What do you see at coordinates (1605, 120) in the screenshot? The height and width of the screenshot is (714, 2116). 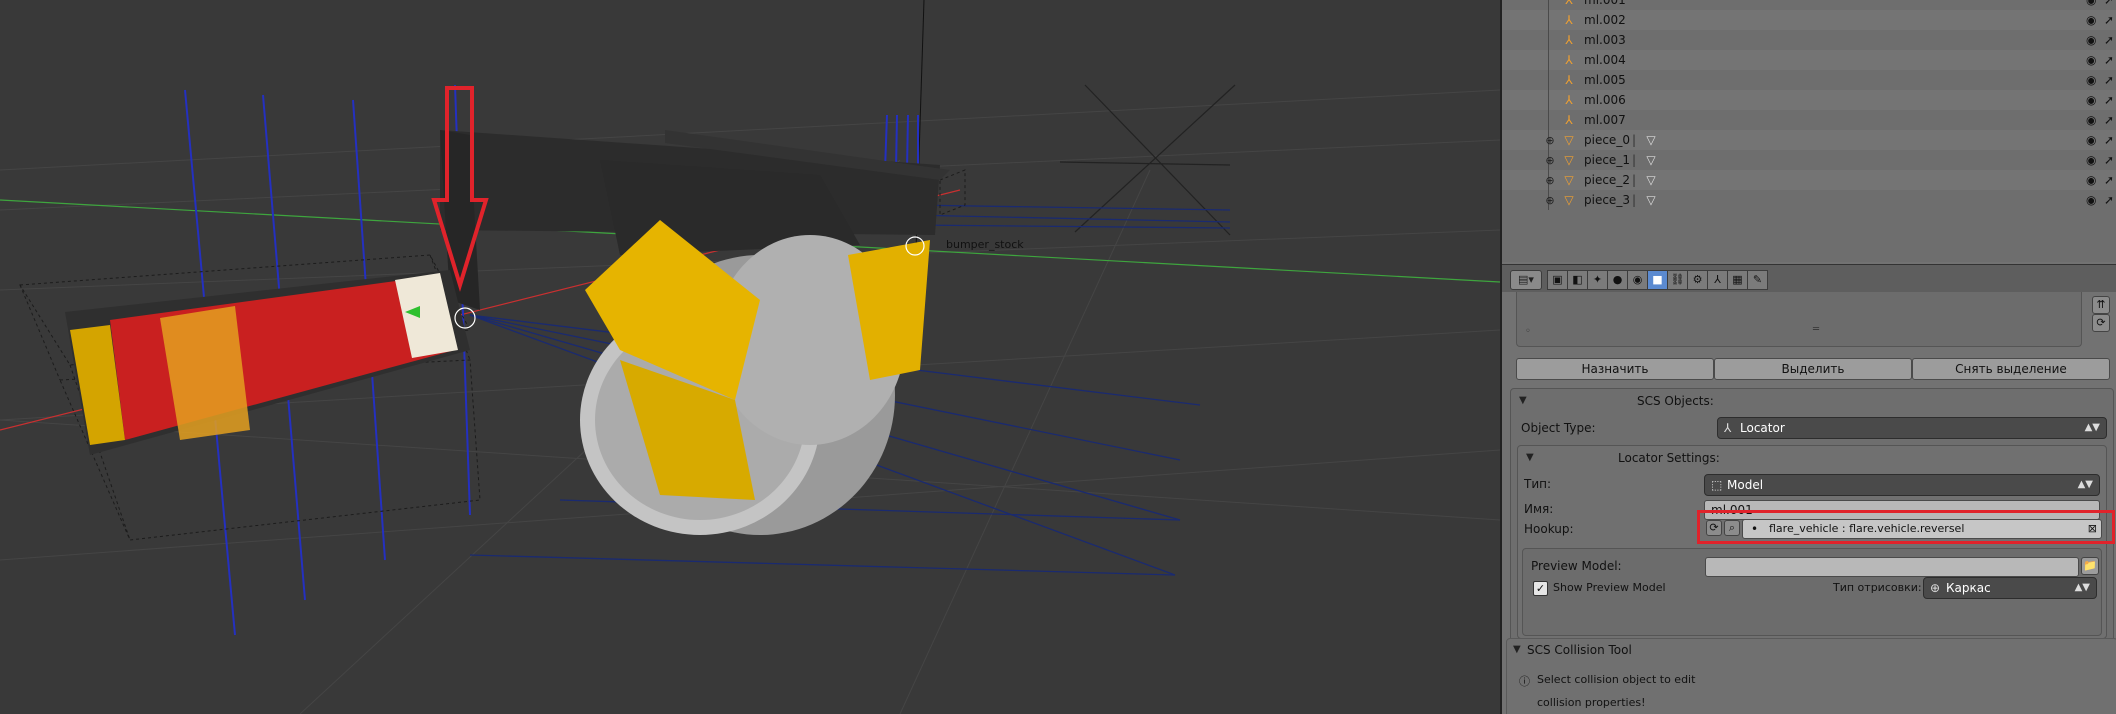 I see `outliner-item-name: ml.007` at bounding box center [1605, 120].